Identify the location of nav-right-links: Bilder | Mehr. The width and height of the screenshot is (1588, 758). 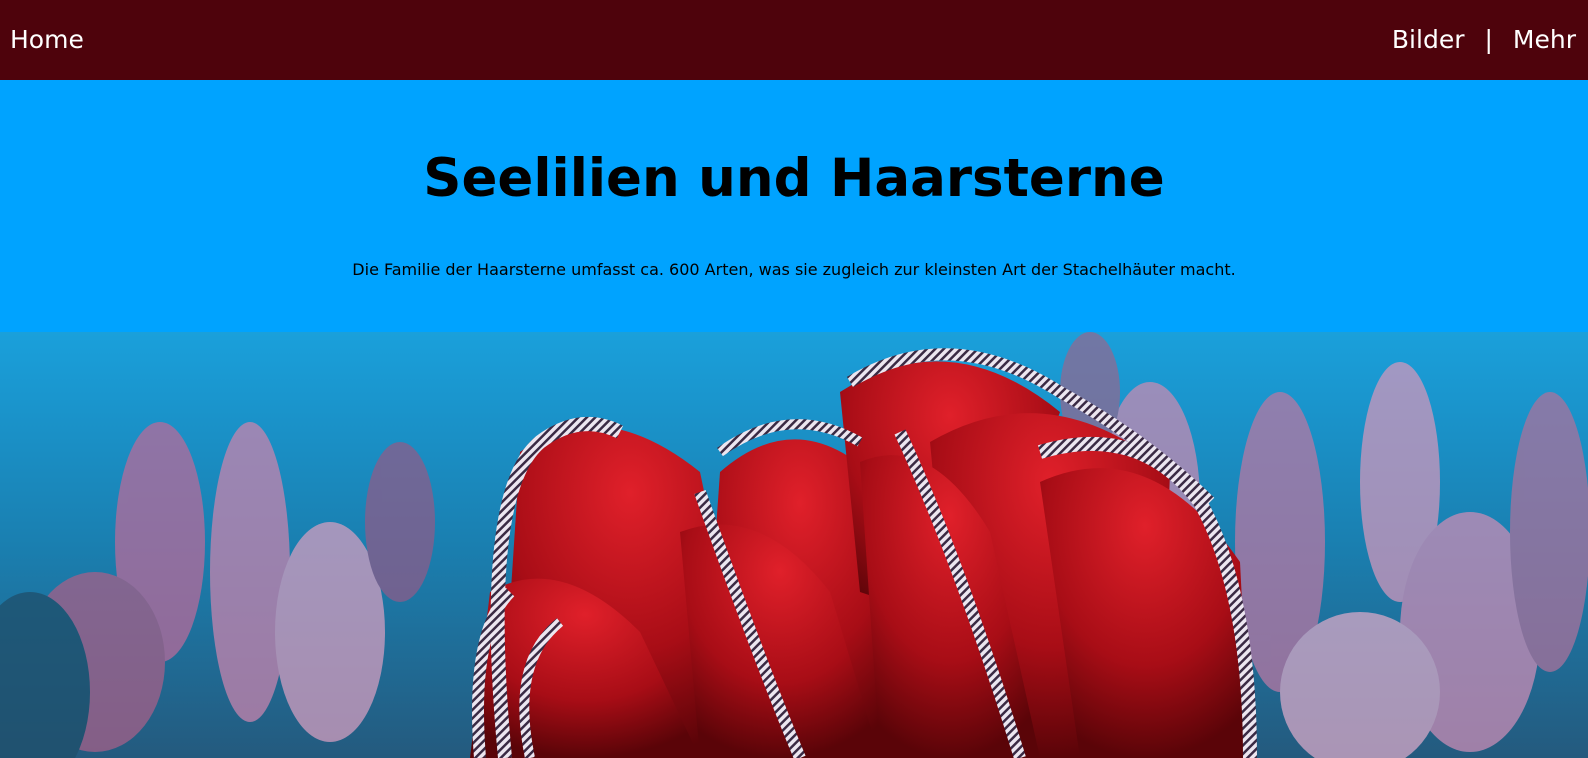
(1484, 40).